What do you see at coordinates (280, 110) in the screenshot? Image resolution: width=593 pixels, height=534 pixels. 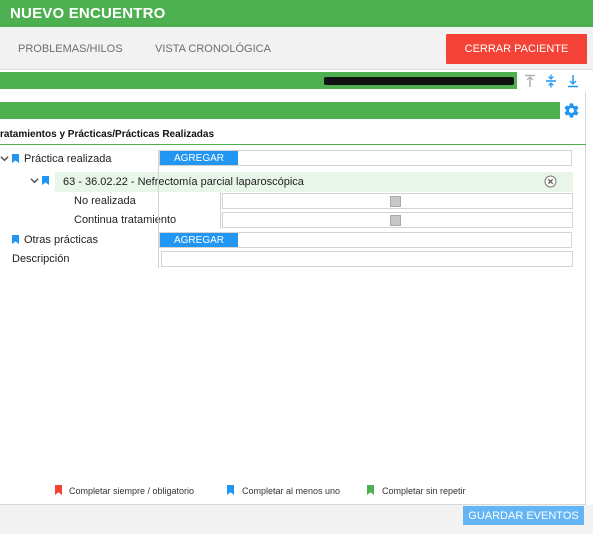 I see `panel-header-bar` at bounding box center [280, 110].